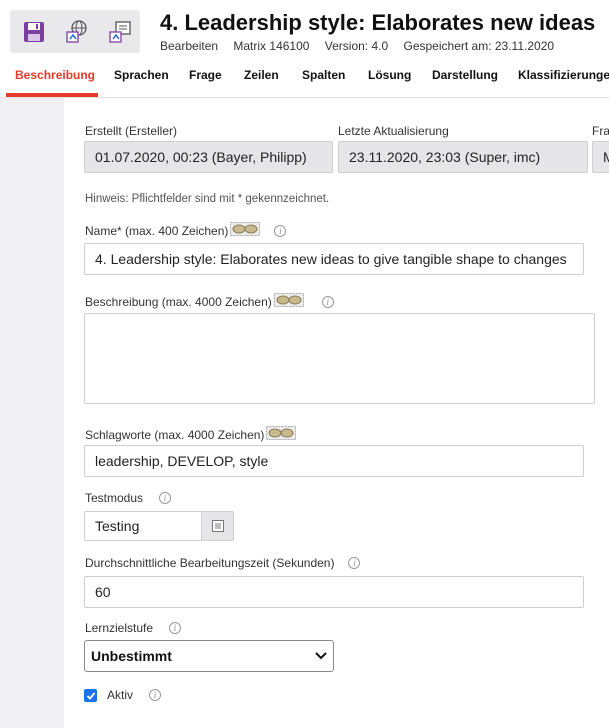 This screenshot has height=728, width=609. I want to click on name-label-row: Name* (max. 400 Zeichen) i, so click(186, 230).